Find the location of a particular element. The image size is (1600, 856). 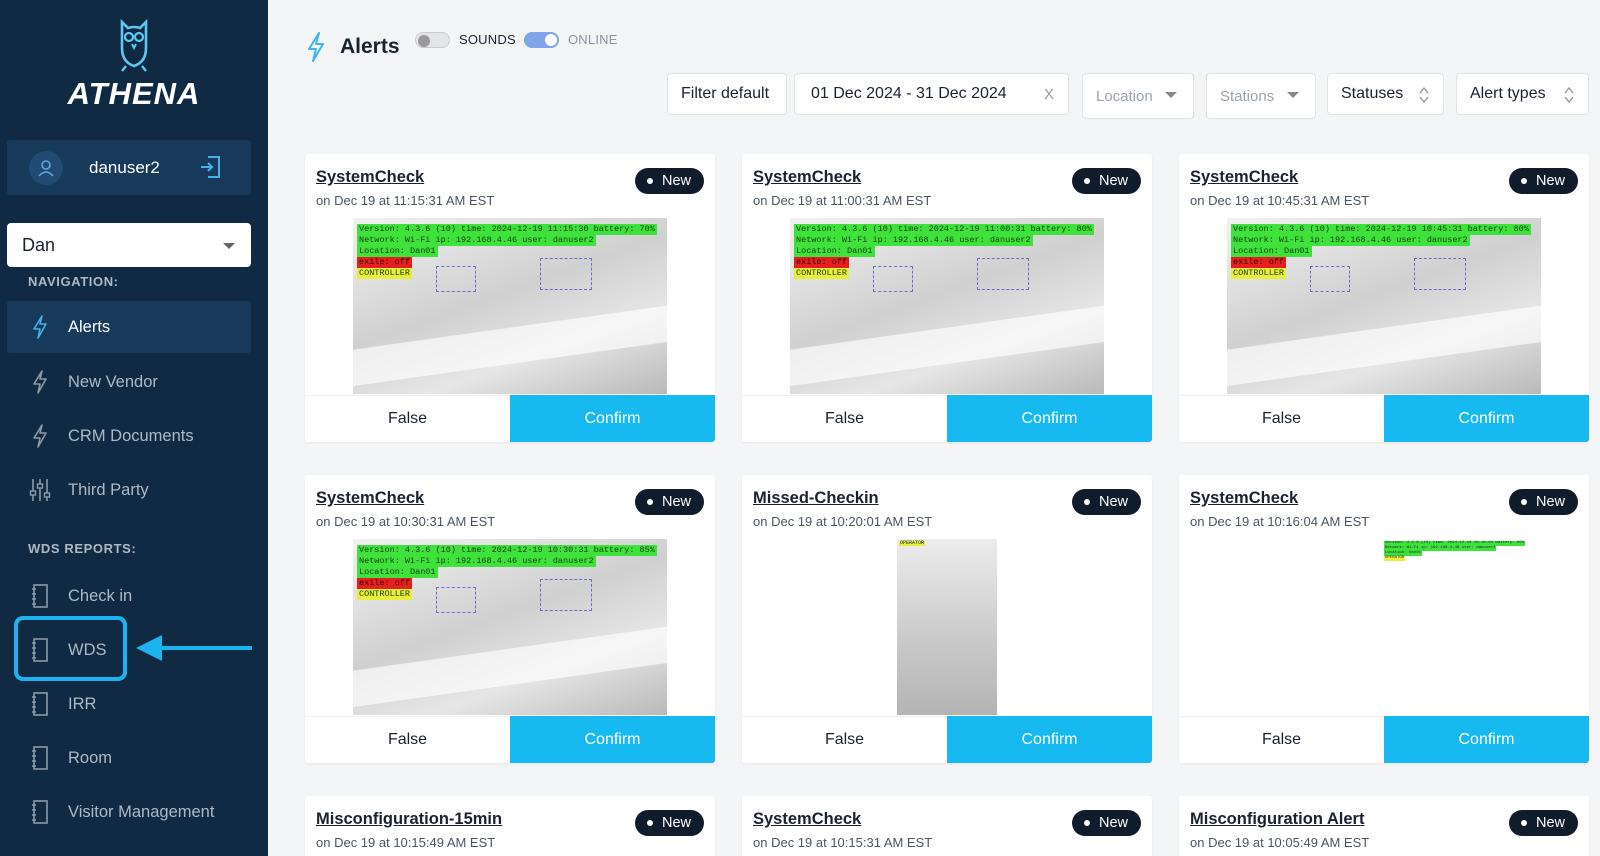

user-name: danuser2 is located at coordinates (124, 167).